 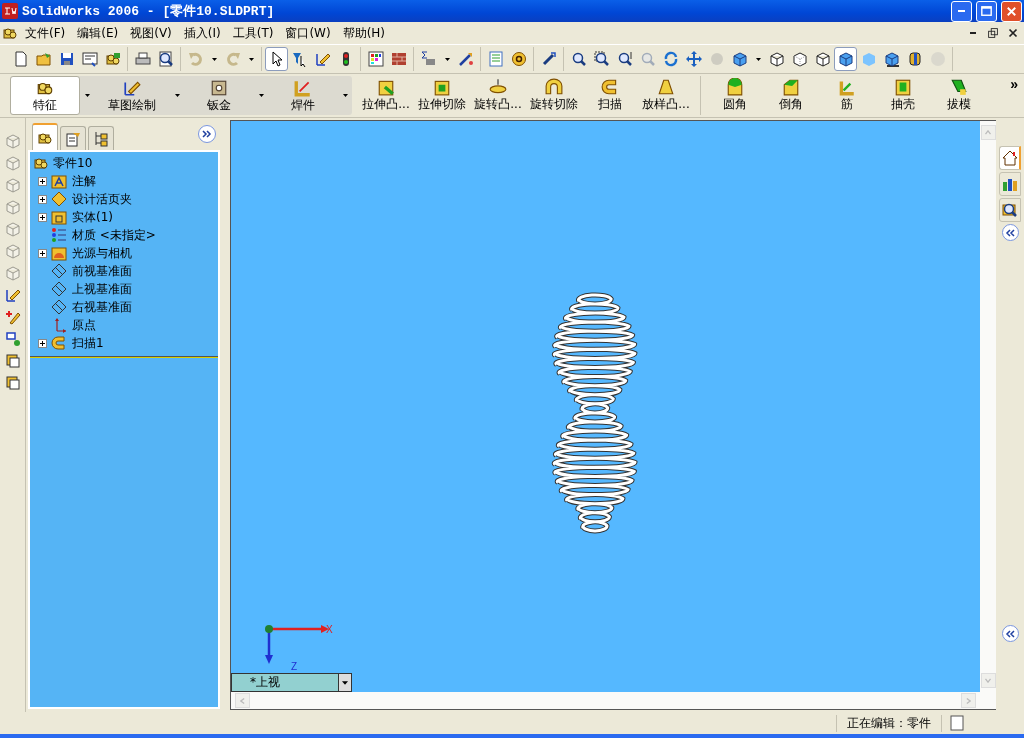 What do you see at coordinates (428, 59) in the screenshot?
I see `formula-icon` at bounding box center [428, 59].